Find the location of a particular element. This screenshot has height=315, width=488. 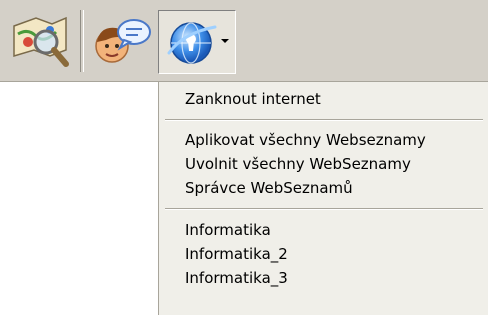

menu-item-lock-internet: Zanknout internet is located at coordinates (253, 99).